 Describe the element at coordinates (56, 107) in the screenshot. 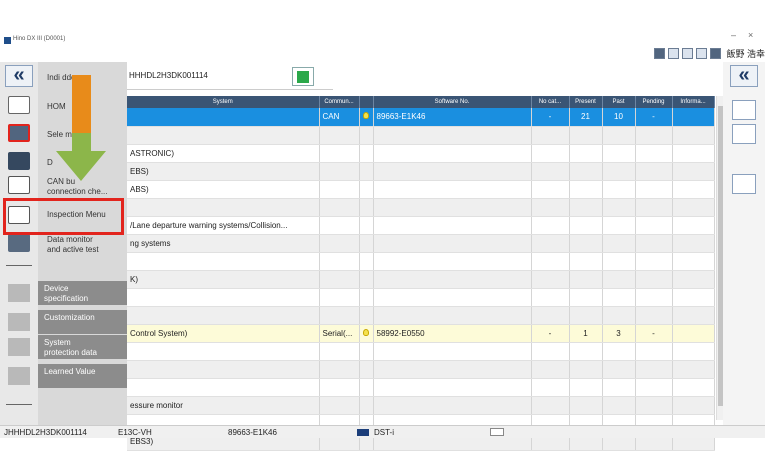

I see `sidebar-item-home: HOM` at that location.